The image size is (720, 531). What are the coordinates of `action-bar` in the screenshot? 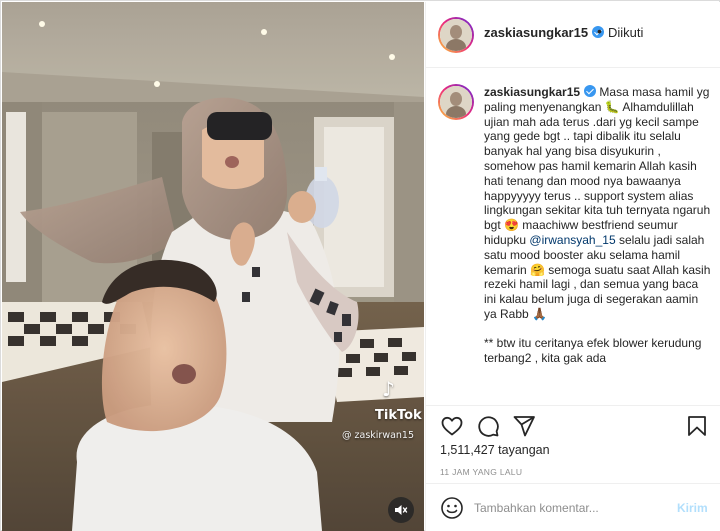 It's located at (573, 425).